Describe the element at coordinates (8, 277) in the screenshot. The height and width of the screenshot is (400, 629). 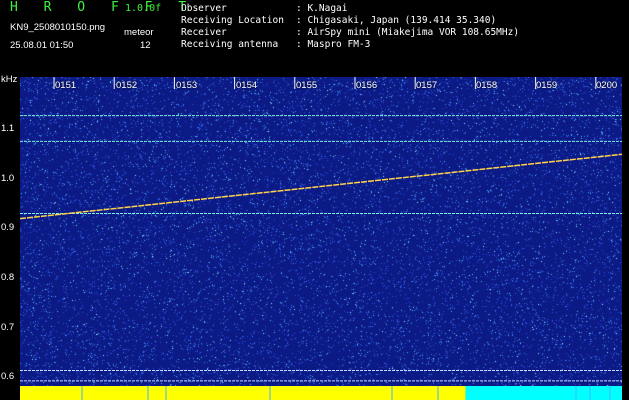
I see `y-tick: 0.8` at that location.